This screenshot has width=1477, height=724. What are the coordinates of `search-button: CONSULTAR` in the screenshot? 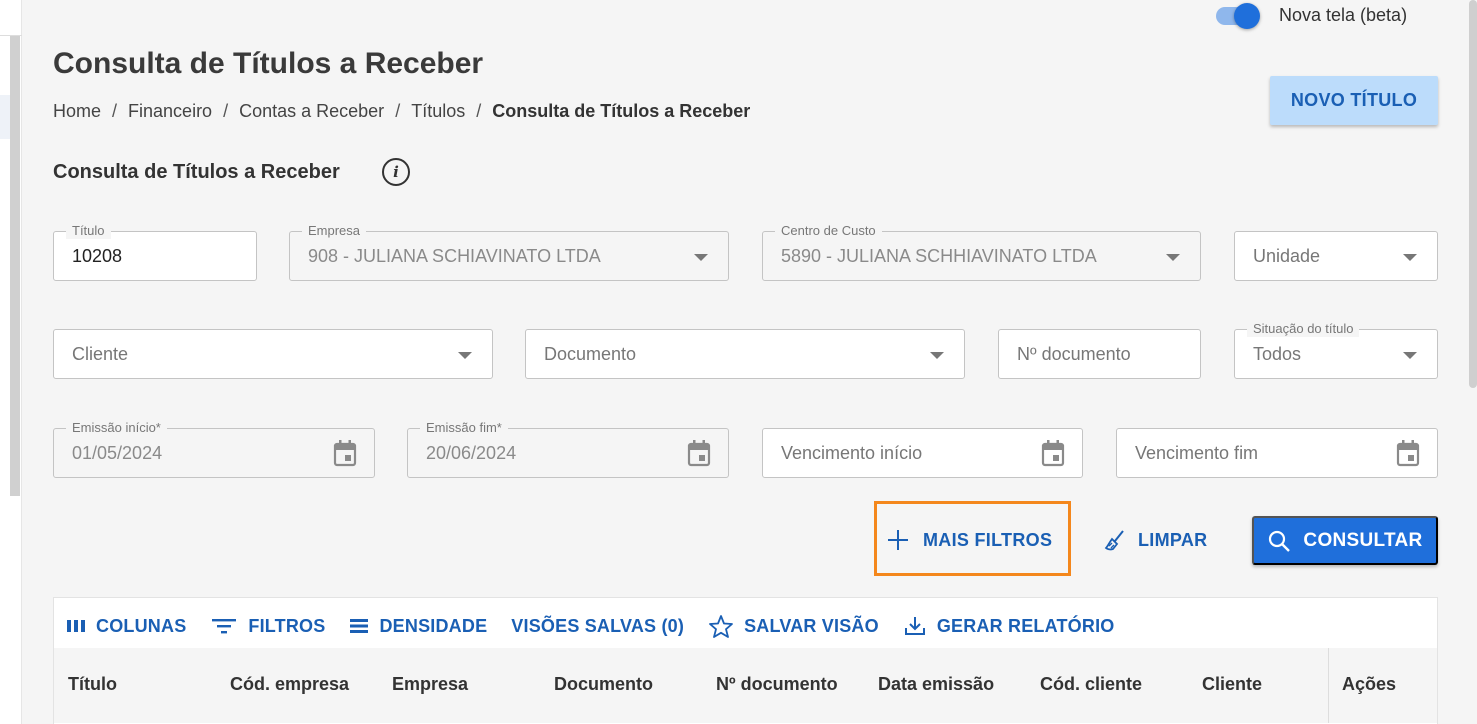 It's located at (1345, 540).